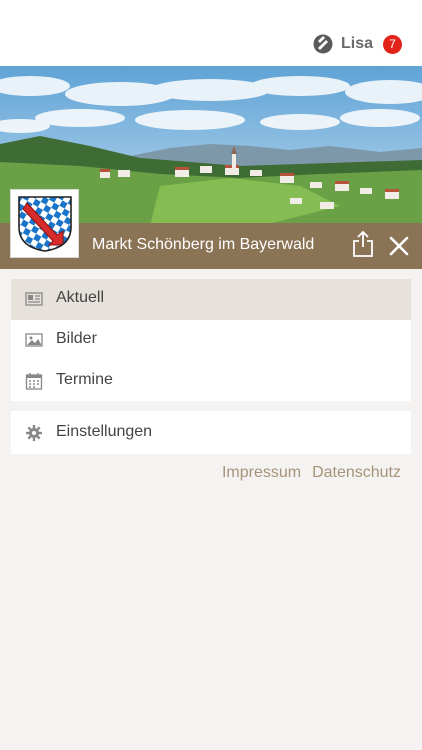  Describe the element at coordinates (104, 431) in the screenshot. I see `menu-label-einstellungen: Einstellungen` at that location.